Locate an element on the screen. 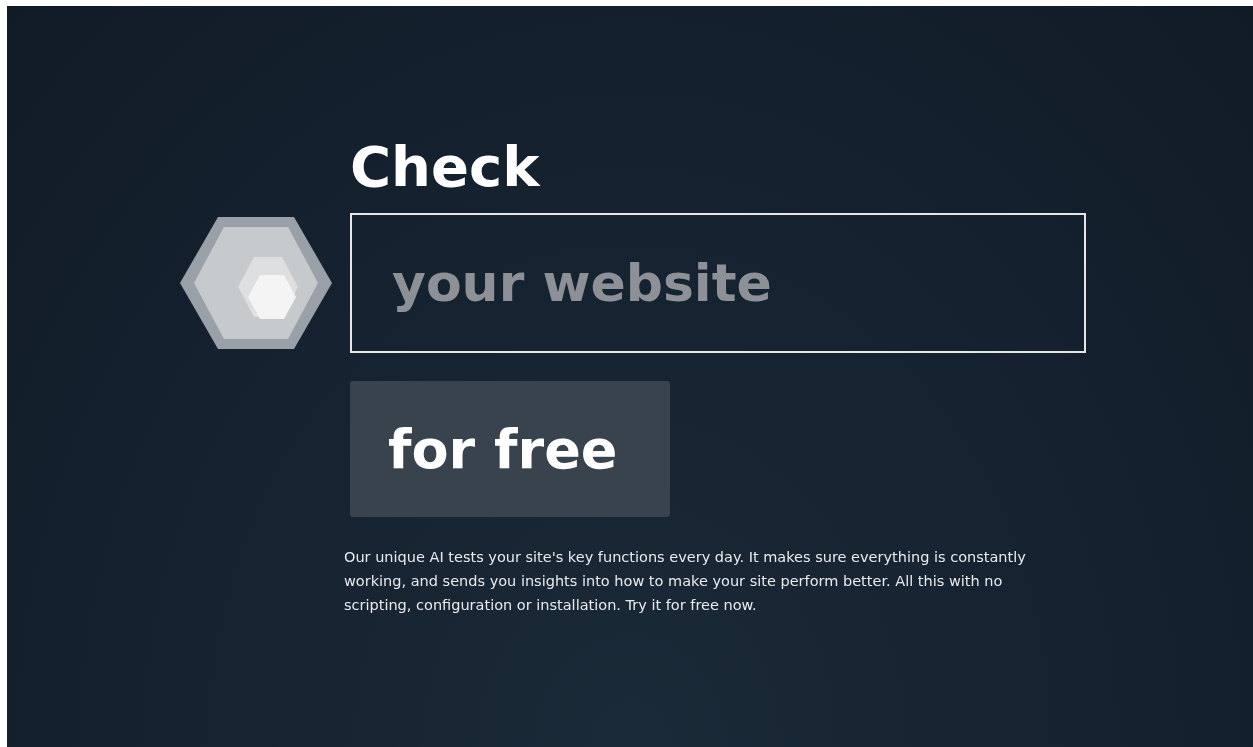  for-free-button: for free is located at coordinates (510, 449).